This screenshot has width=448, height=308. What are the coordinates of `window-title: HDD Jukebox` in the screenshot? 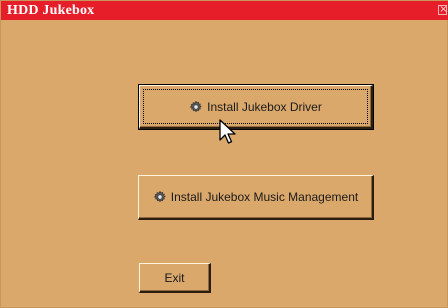 It's located at (51, 10).